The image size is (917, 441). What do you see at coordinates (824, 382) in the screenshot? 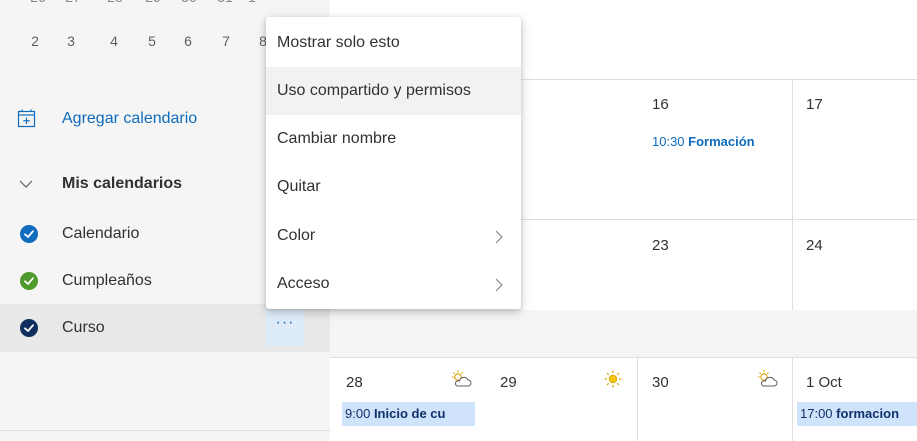
I see `day-number: 1 Oct` at bounding box center [824, 382].